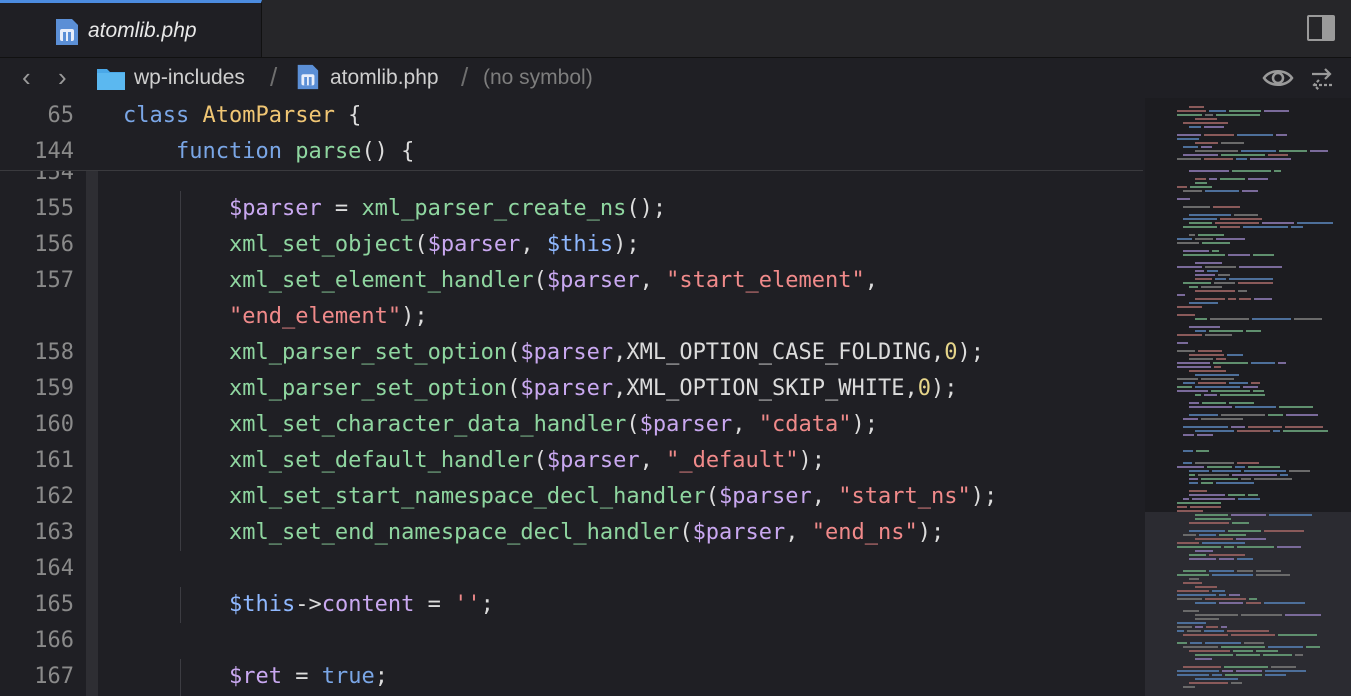  I want to click on php-file-icon, so click(66, 34).